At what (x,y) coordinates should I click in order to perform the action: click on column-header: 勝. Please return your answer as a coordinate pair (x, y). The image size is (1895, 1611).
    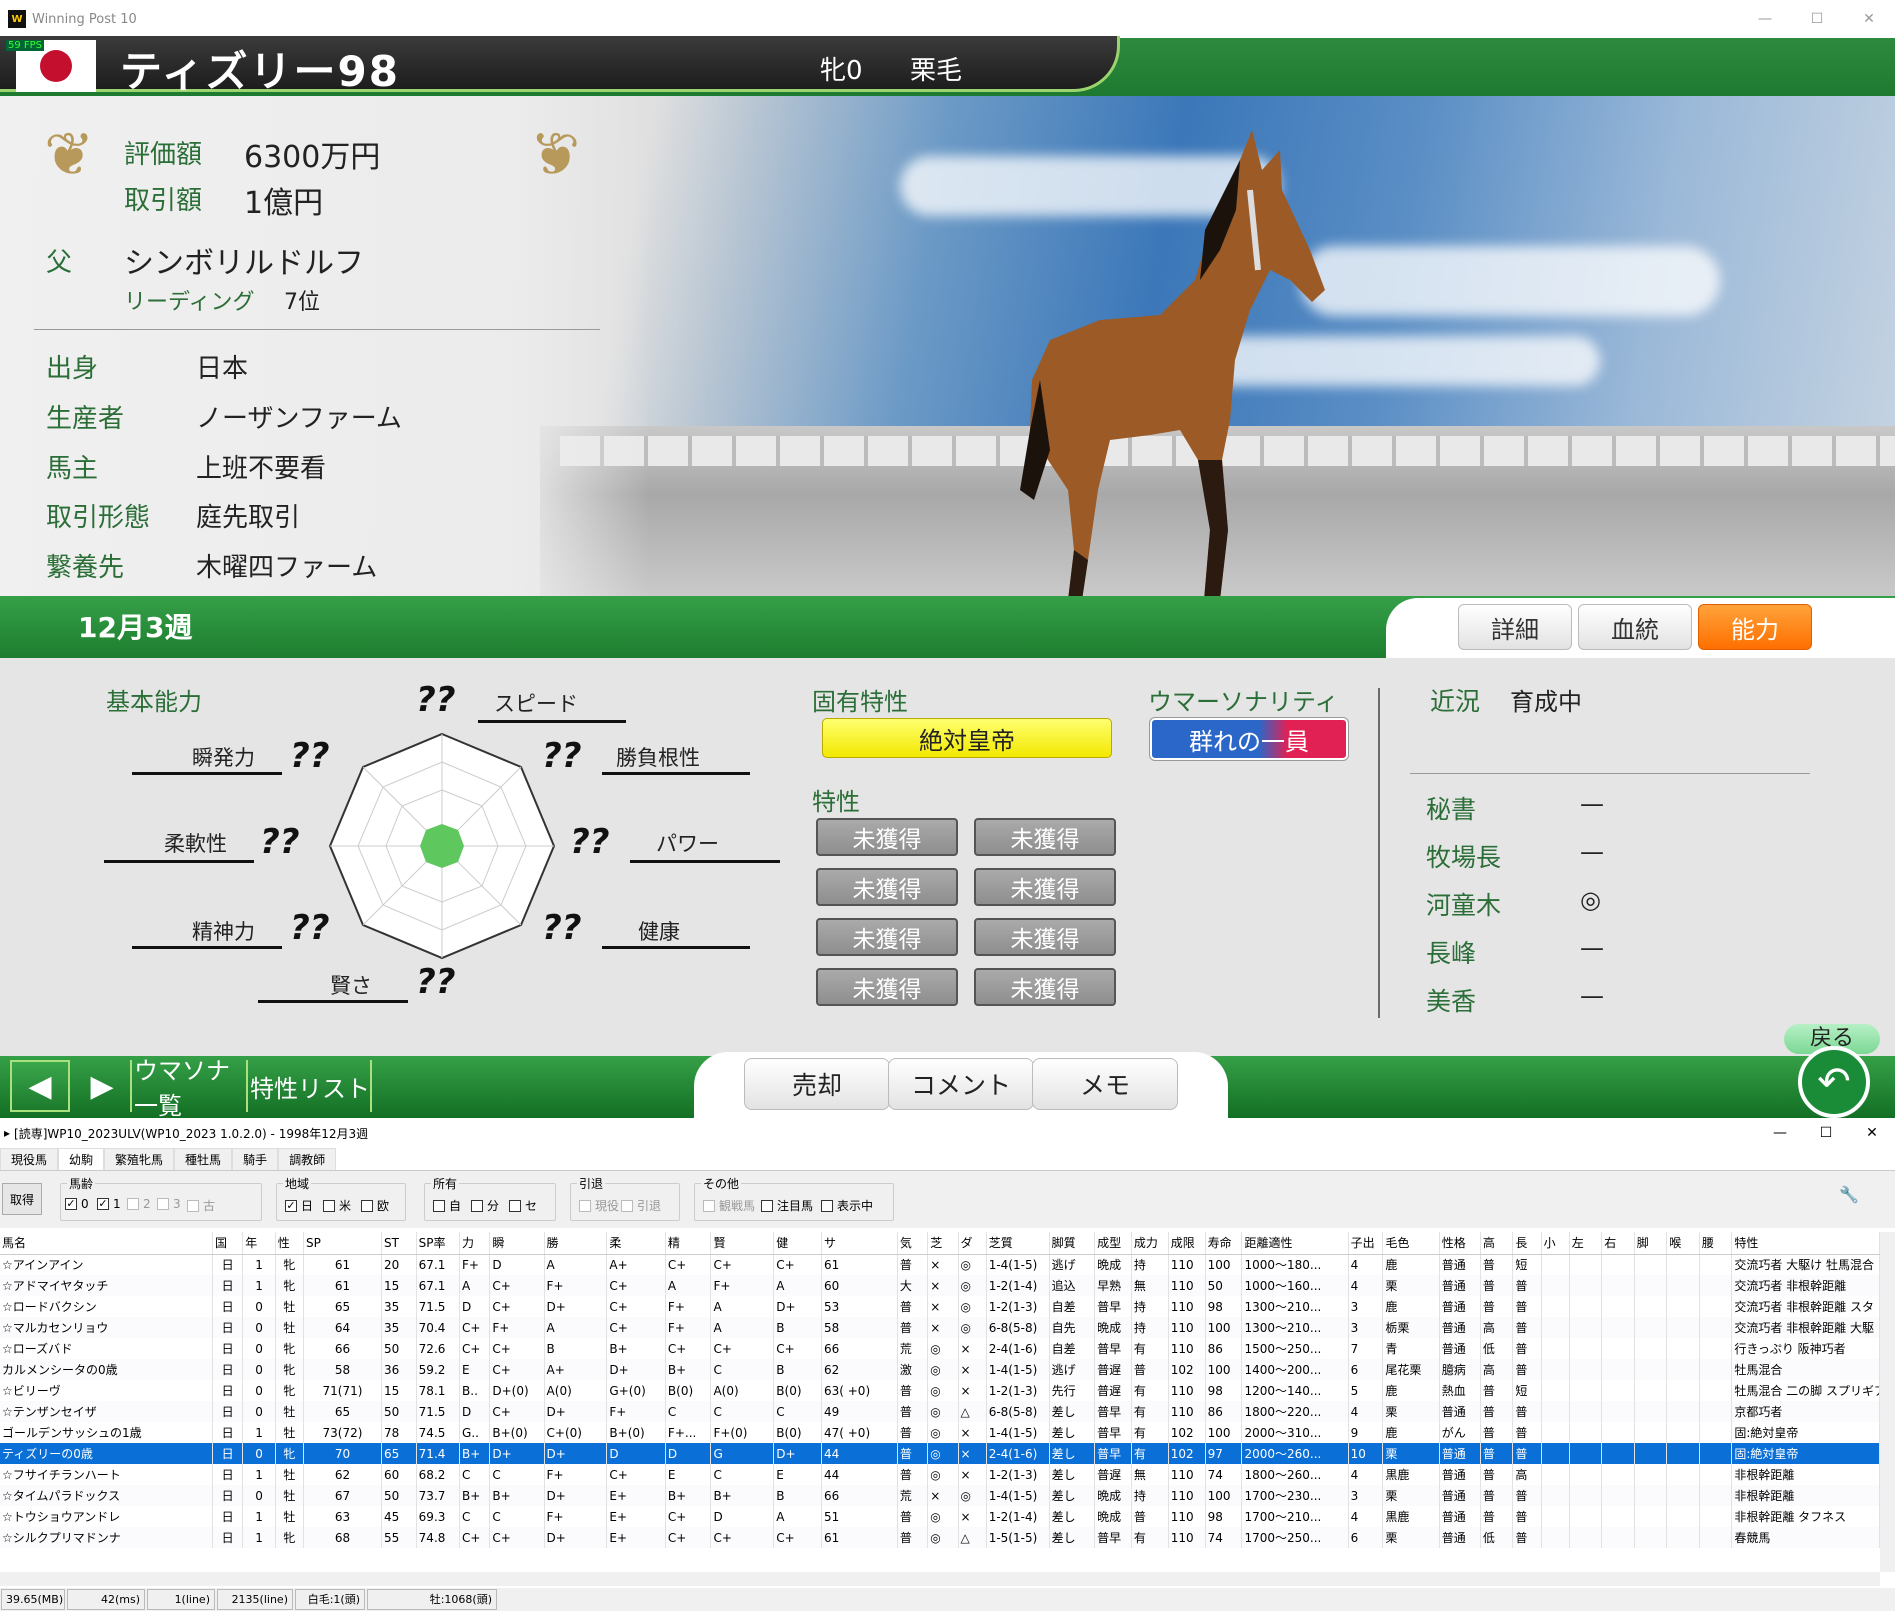
    Looking at the image, I should click on (576, 1243).